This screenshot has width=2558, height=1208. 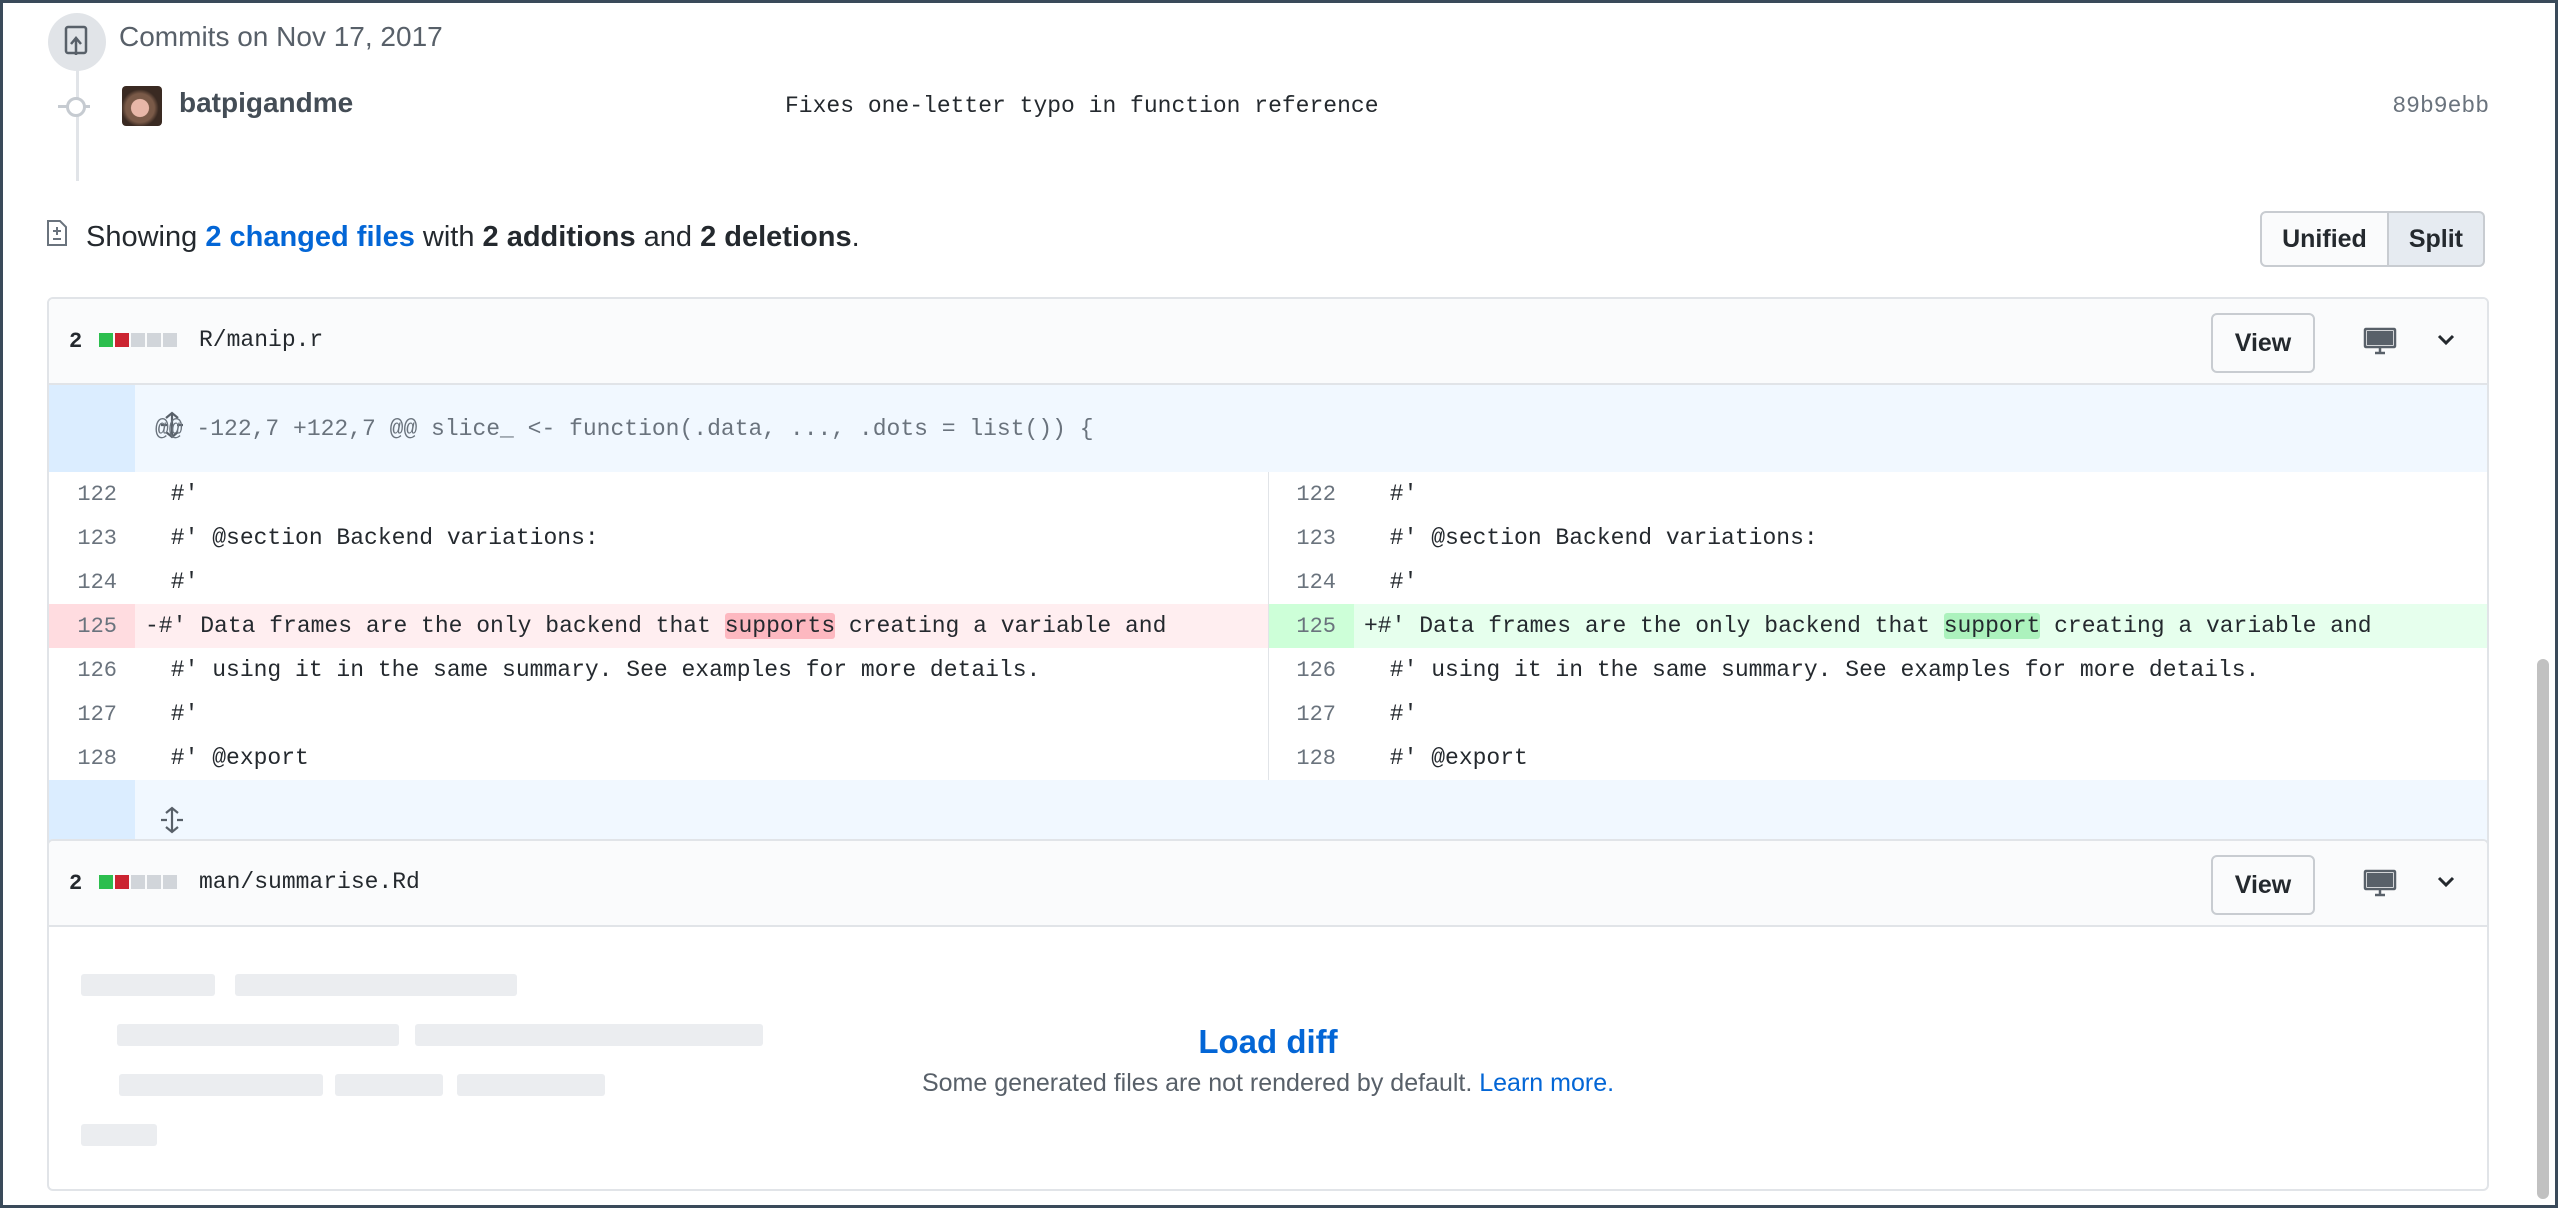 What do you see at coordinates (559, 237) in the screenshot?
I see `additions-count: 2 additions` at bounding box center [559, 237].